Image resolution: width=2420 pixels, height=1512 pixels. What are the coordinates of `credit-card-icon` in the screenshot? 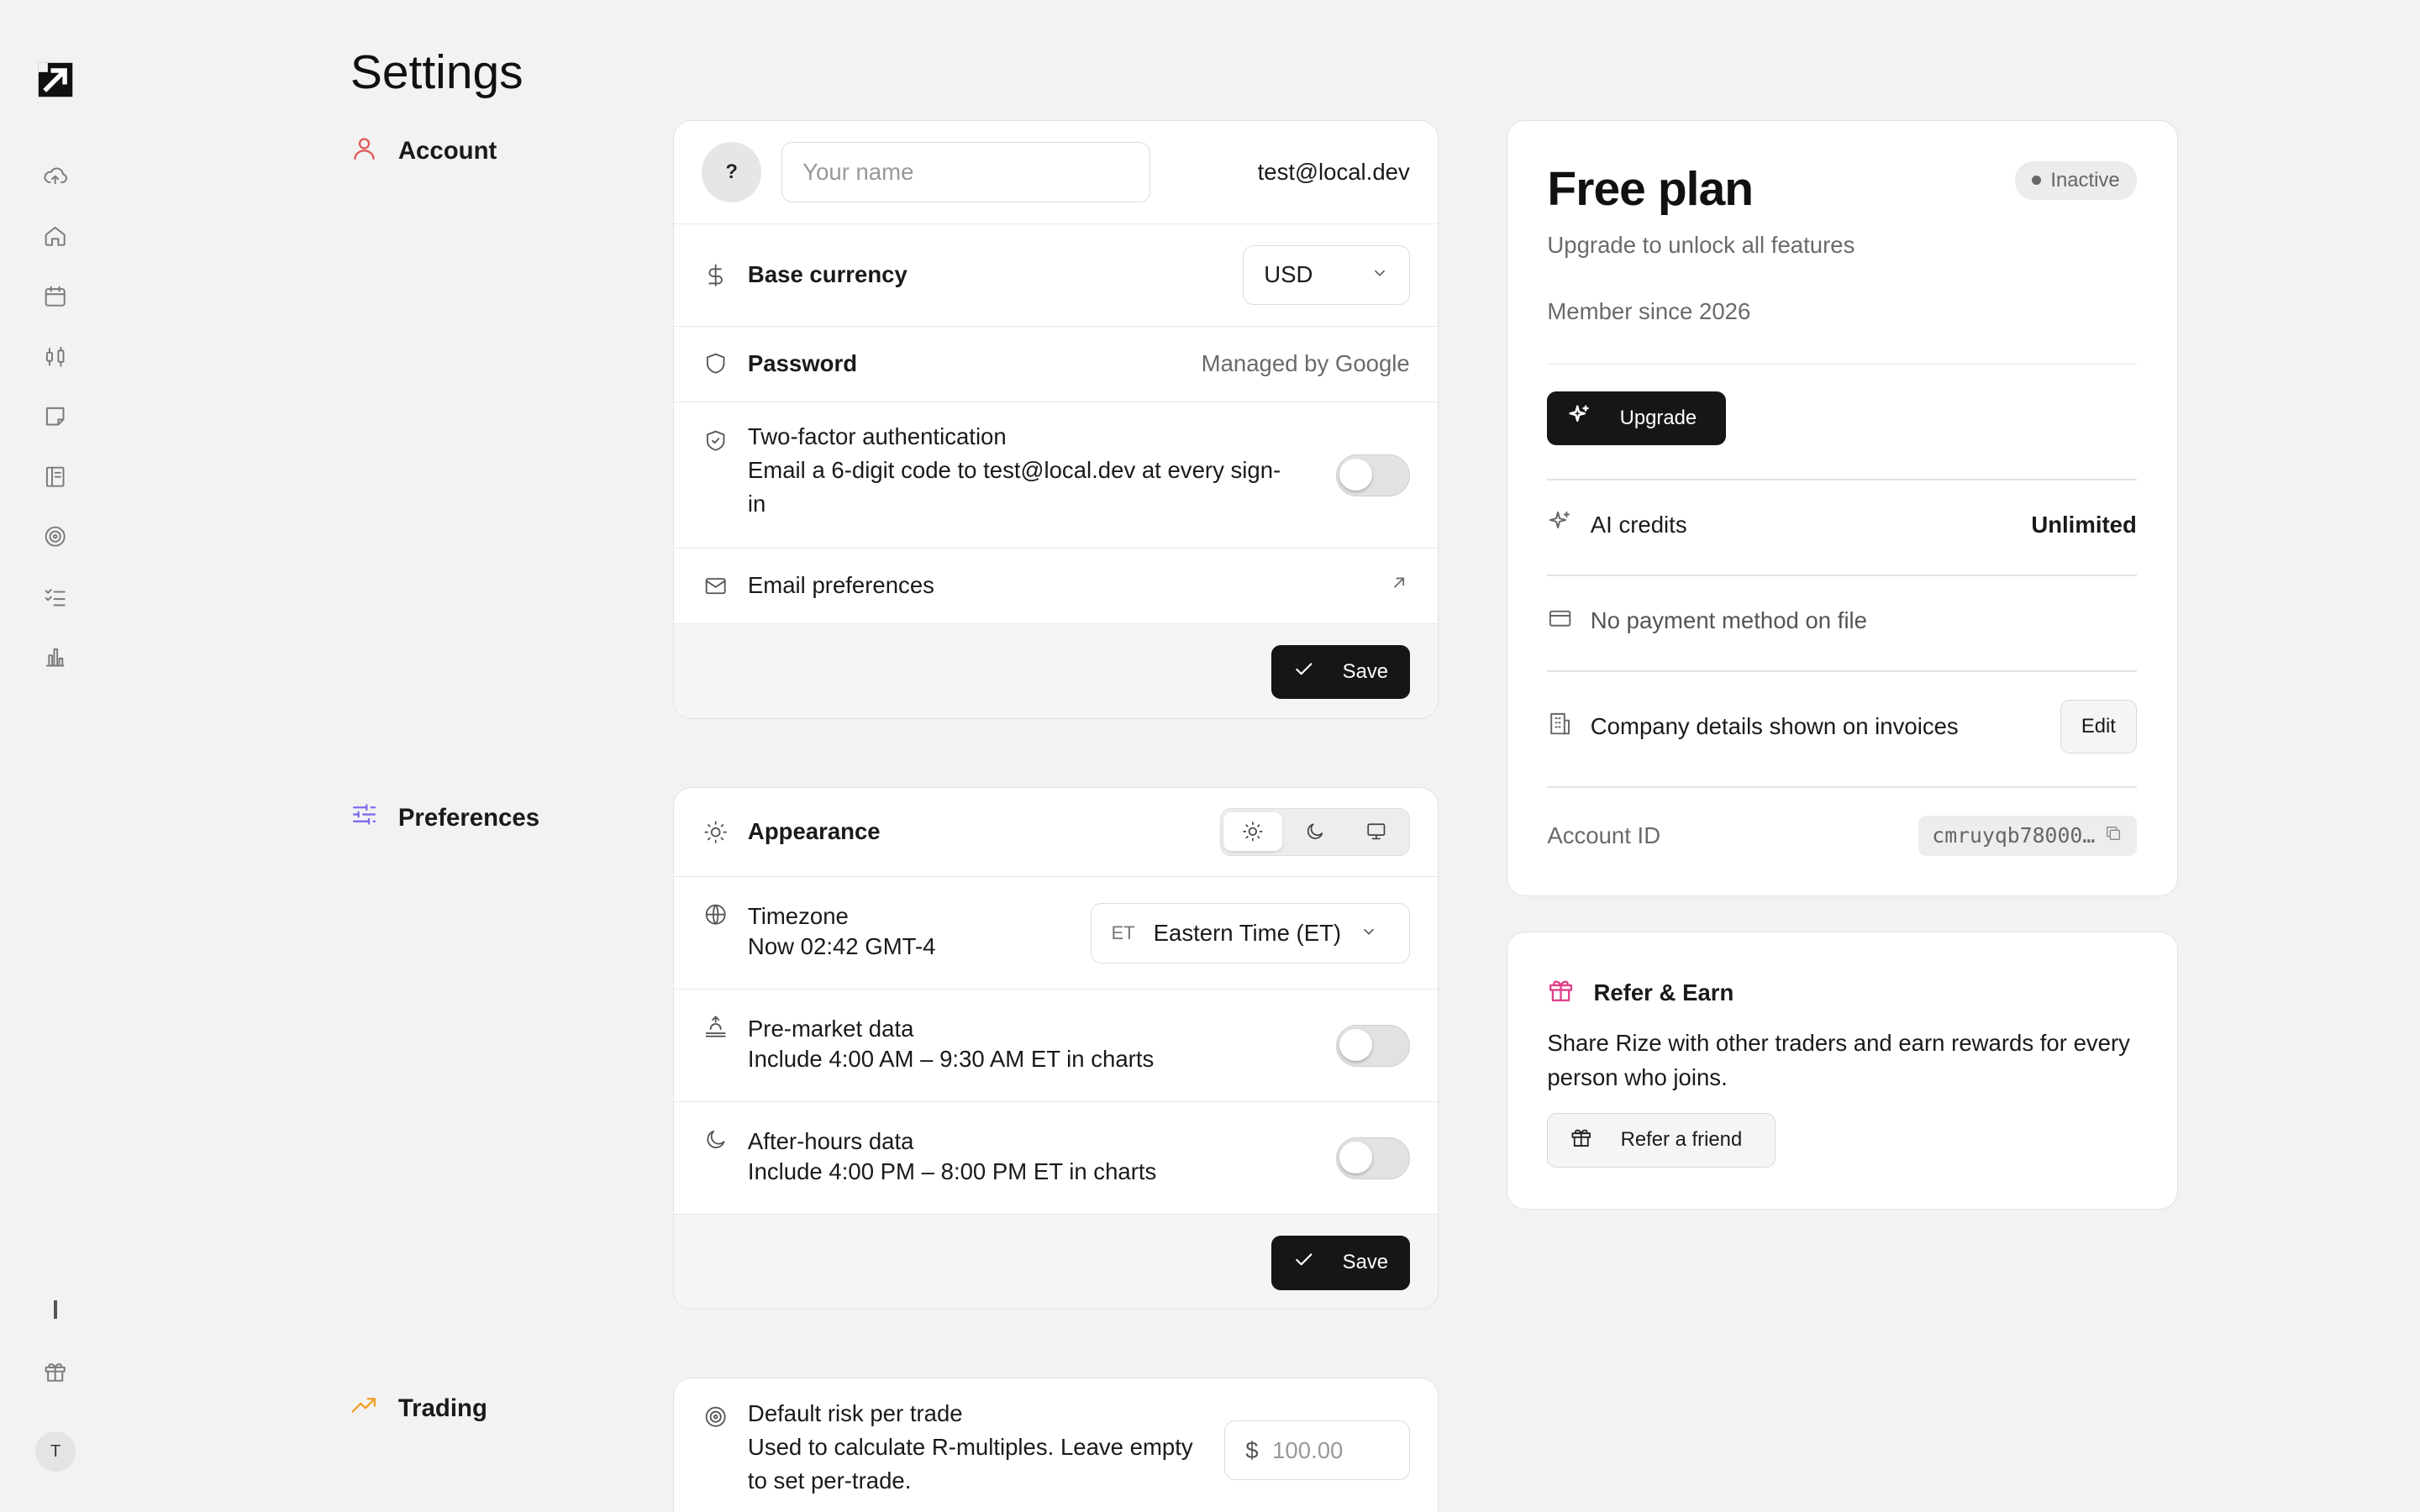 It's located at (1568, 621).